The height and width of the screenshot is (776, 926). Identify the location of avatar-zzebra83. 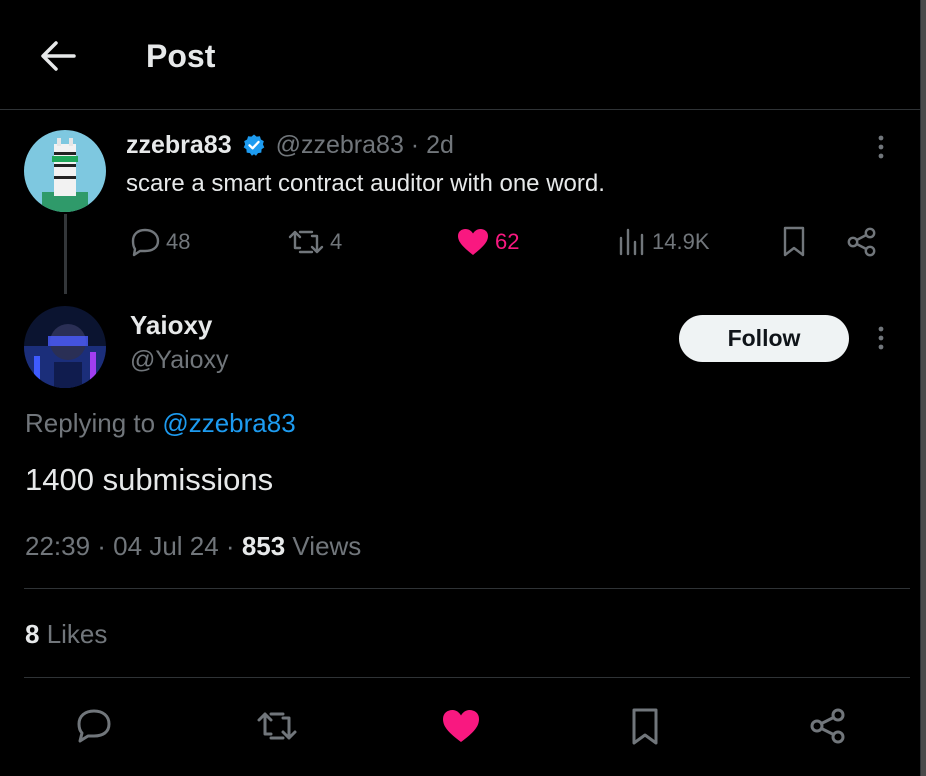
(65, 171).